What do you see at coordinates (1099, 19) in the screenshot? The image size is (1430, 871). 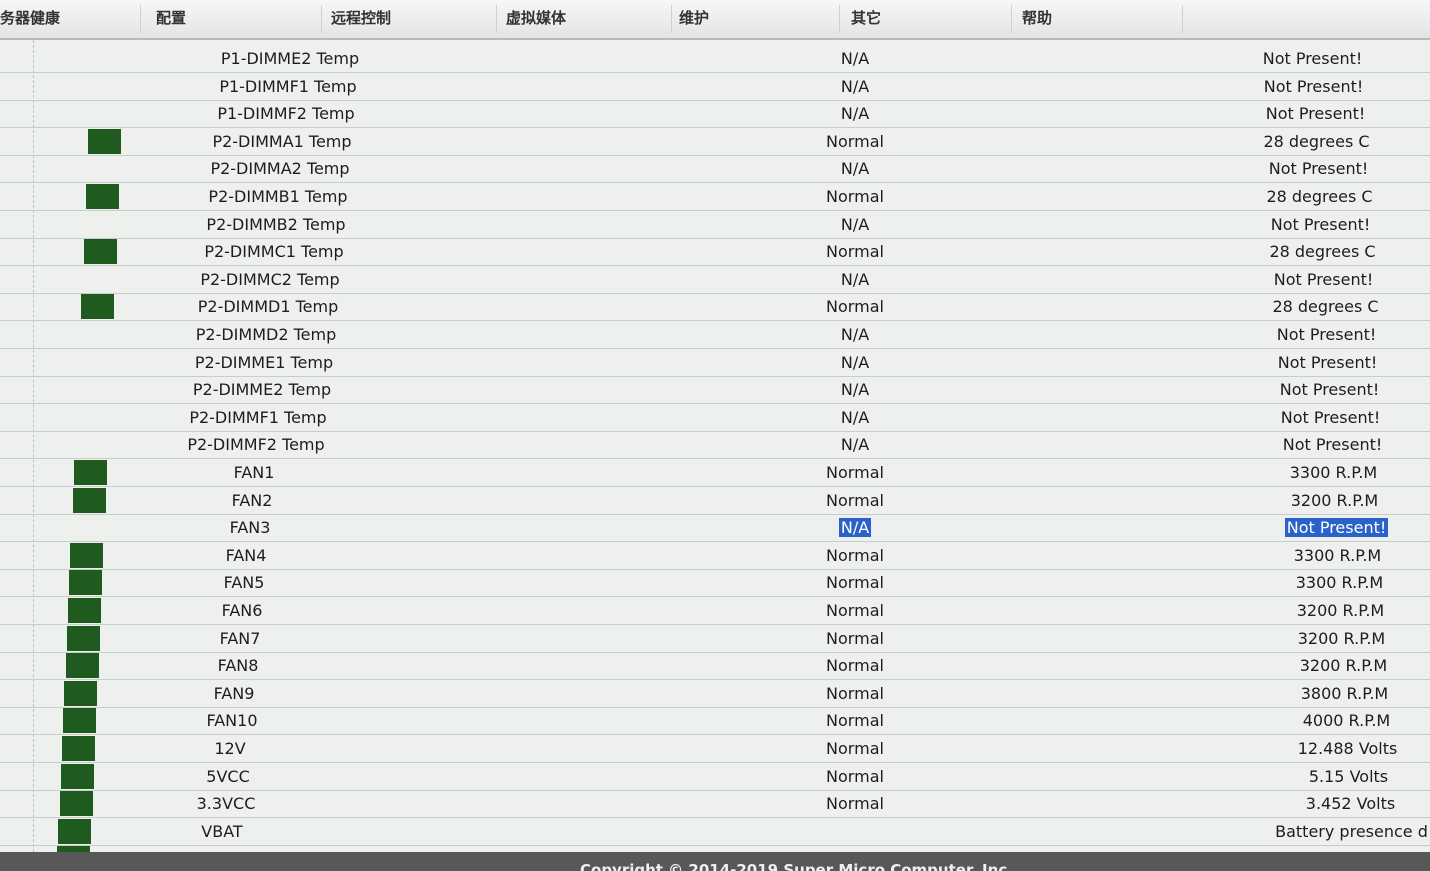 I see `menu-help: 帮助` at bounding box center [1099, 19].